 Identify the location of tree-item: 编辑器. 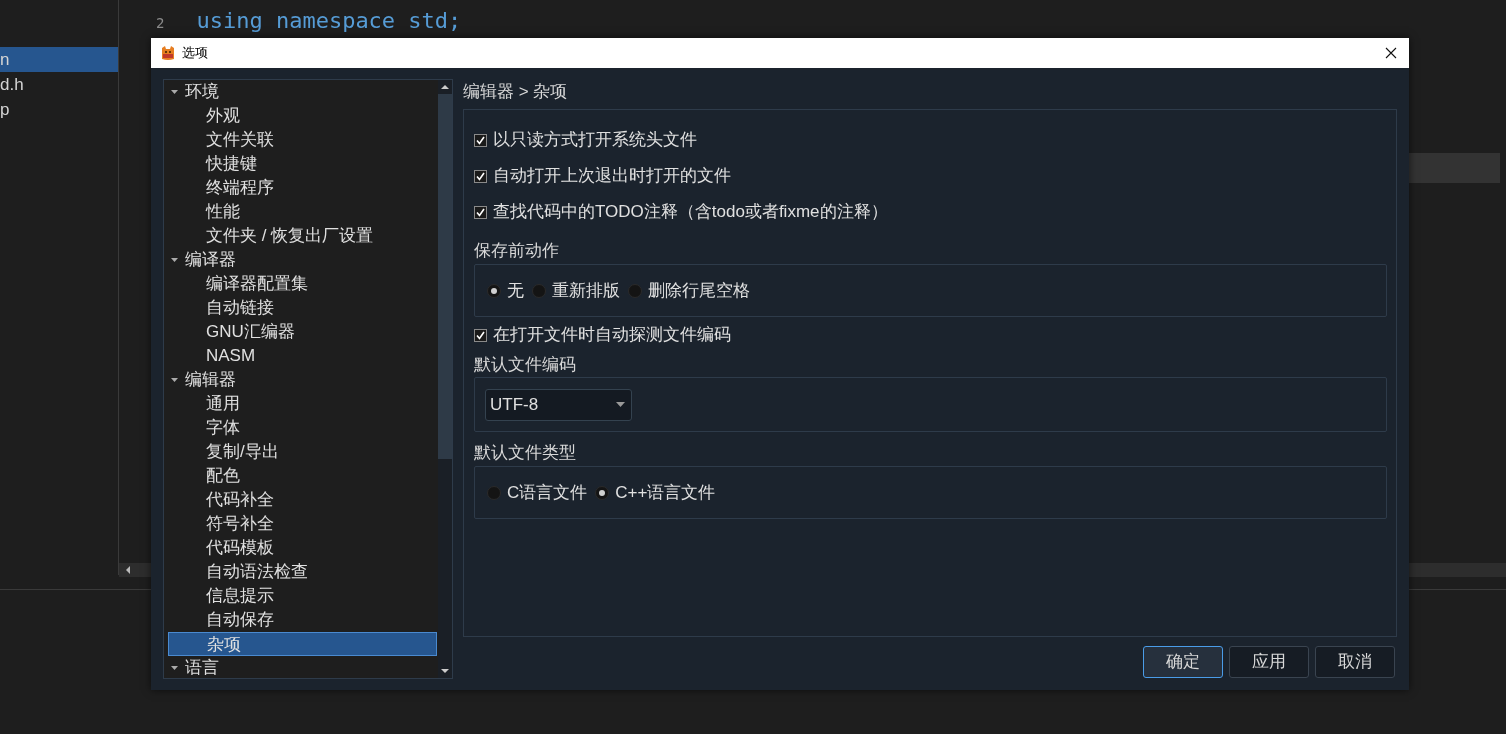
(210, 380).